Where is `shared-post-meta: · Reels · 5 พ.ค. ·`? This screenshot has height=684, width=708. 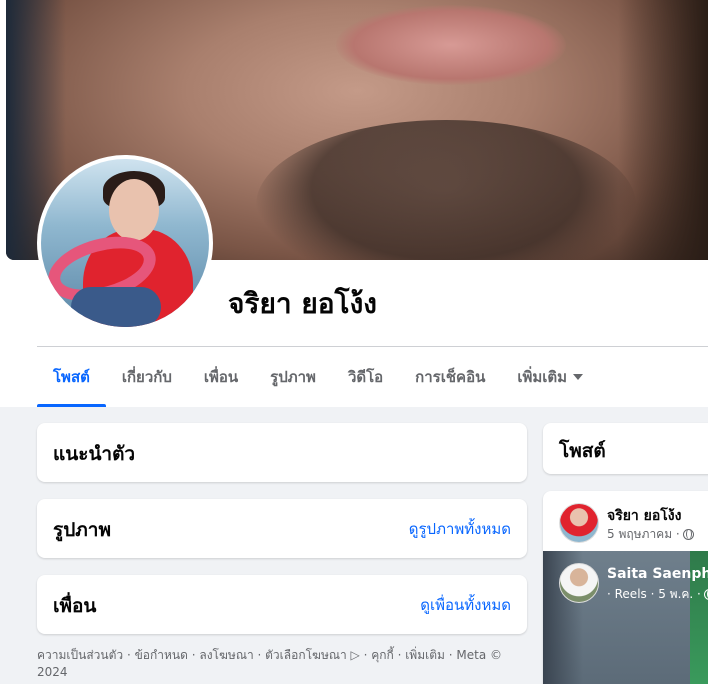 shared-post-meta: · Reels · 5 พ.ค. · is located at coordinates (657, 594).